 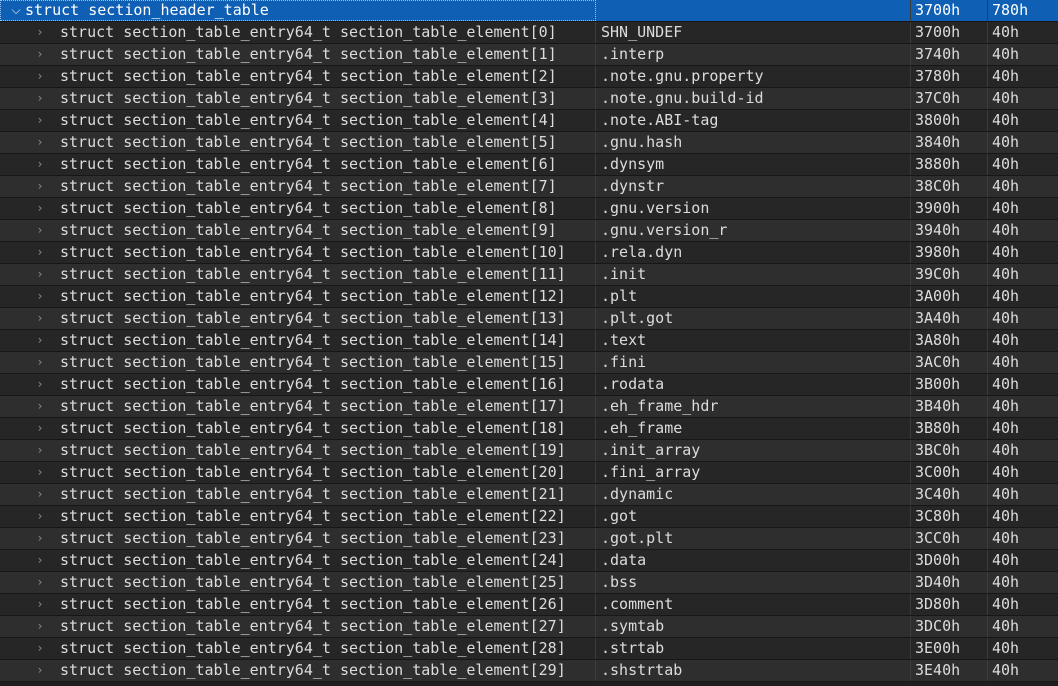 What do you see at coordinates (949, 604) in the screenshot?
I see `start-cell: 3D80h` at bounding box center [949, 604].